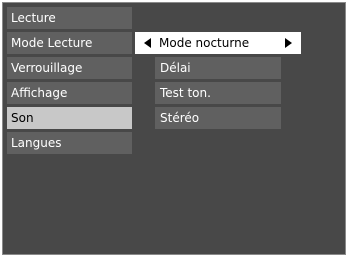  I want to click on submenu-item-mode-nocturne: Mode nocturne, so click(218, 43).